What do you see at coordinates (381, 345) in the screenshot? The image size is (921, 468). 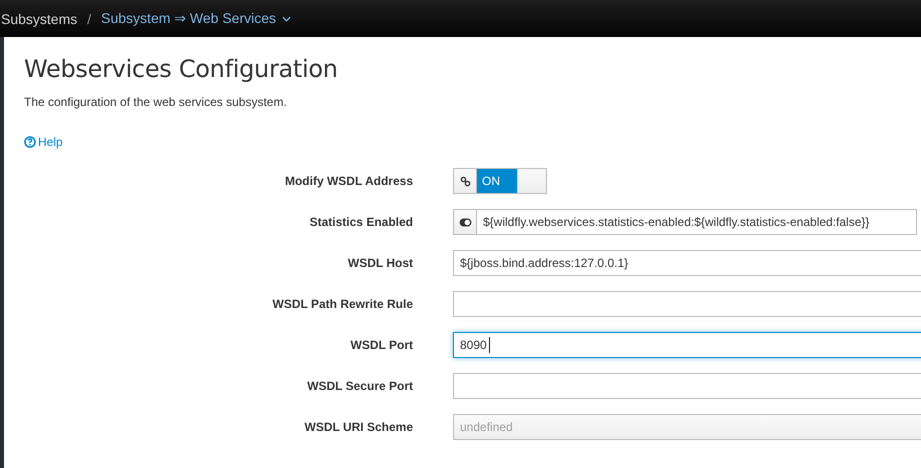 I see `field-label: WSDL Port` at bounding box center [381, 345].